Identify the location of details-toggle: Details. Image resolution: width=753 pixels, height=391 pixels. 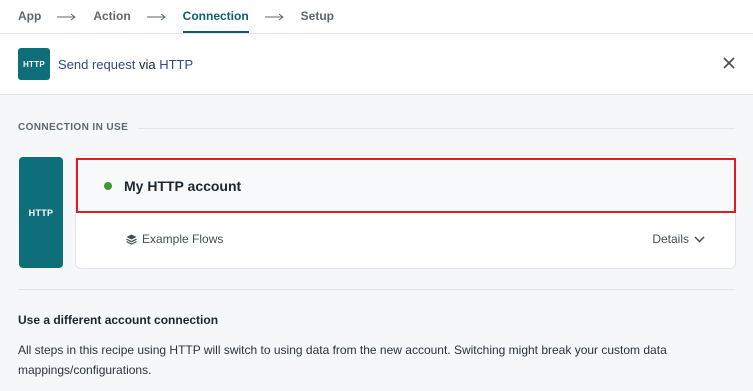
(678, 239).